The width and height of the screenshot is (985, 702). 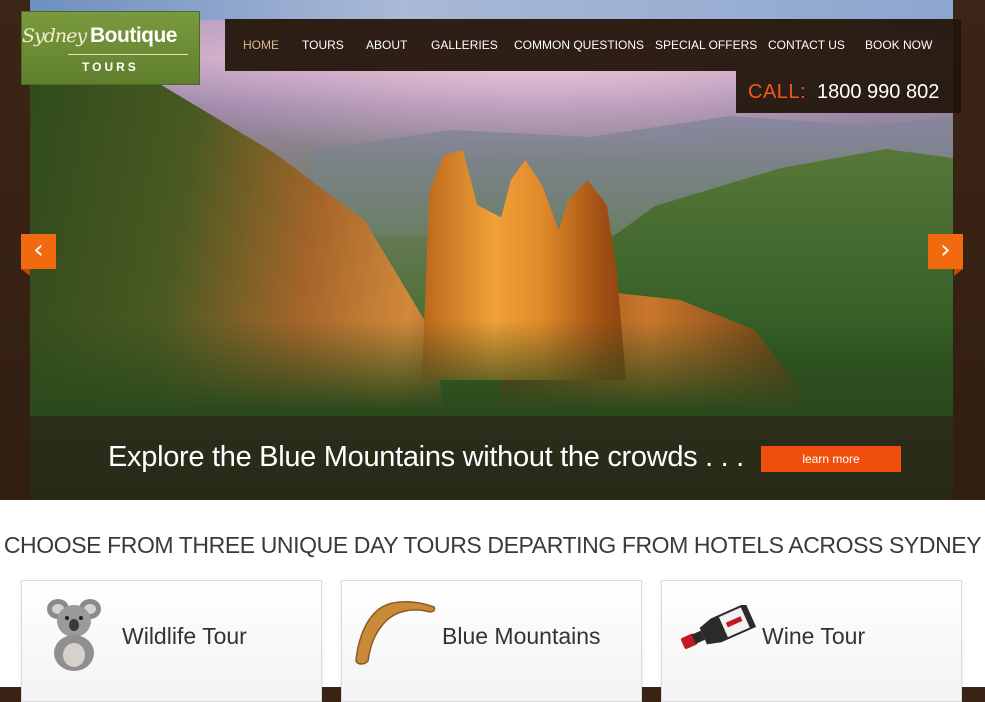 I want to click on nav-item-common-questions: COMMON QUESTIONS, so click(x=579, y=45).